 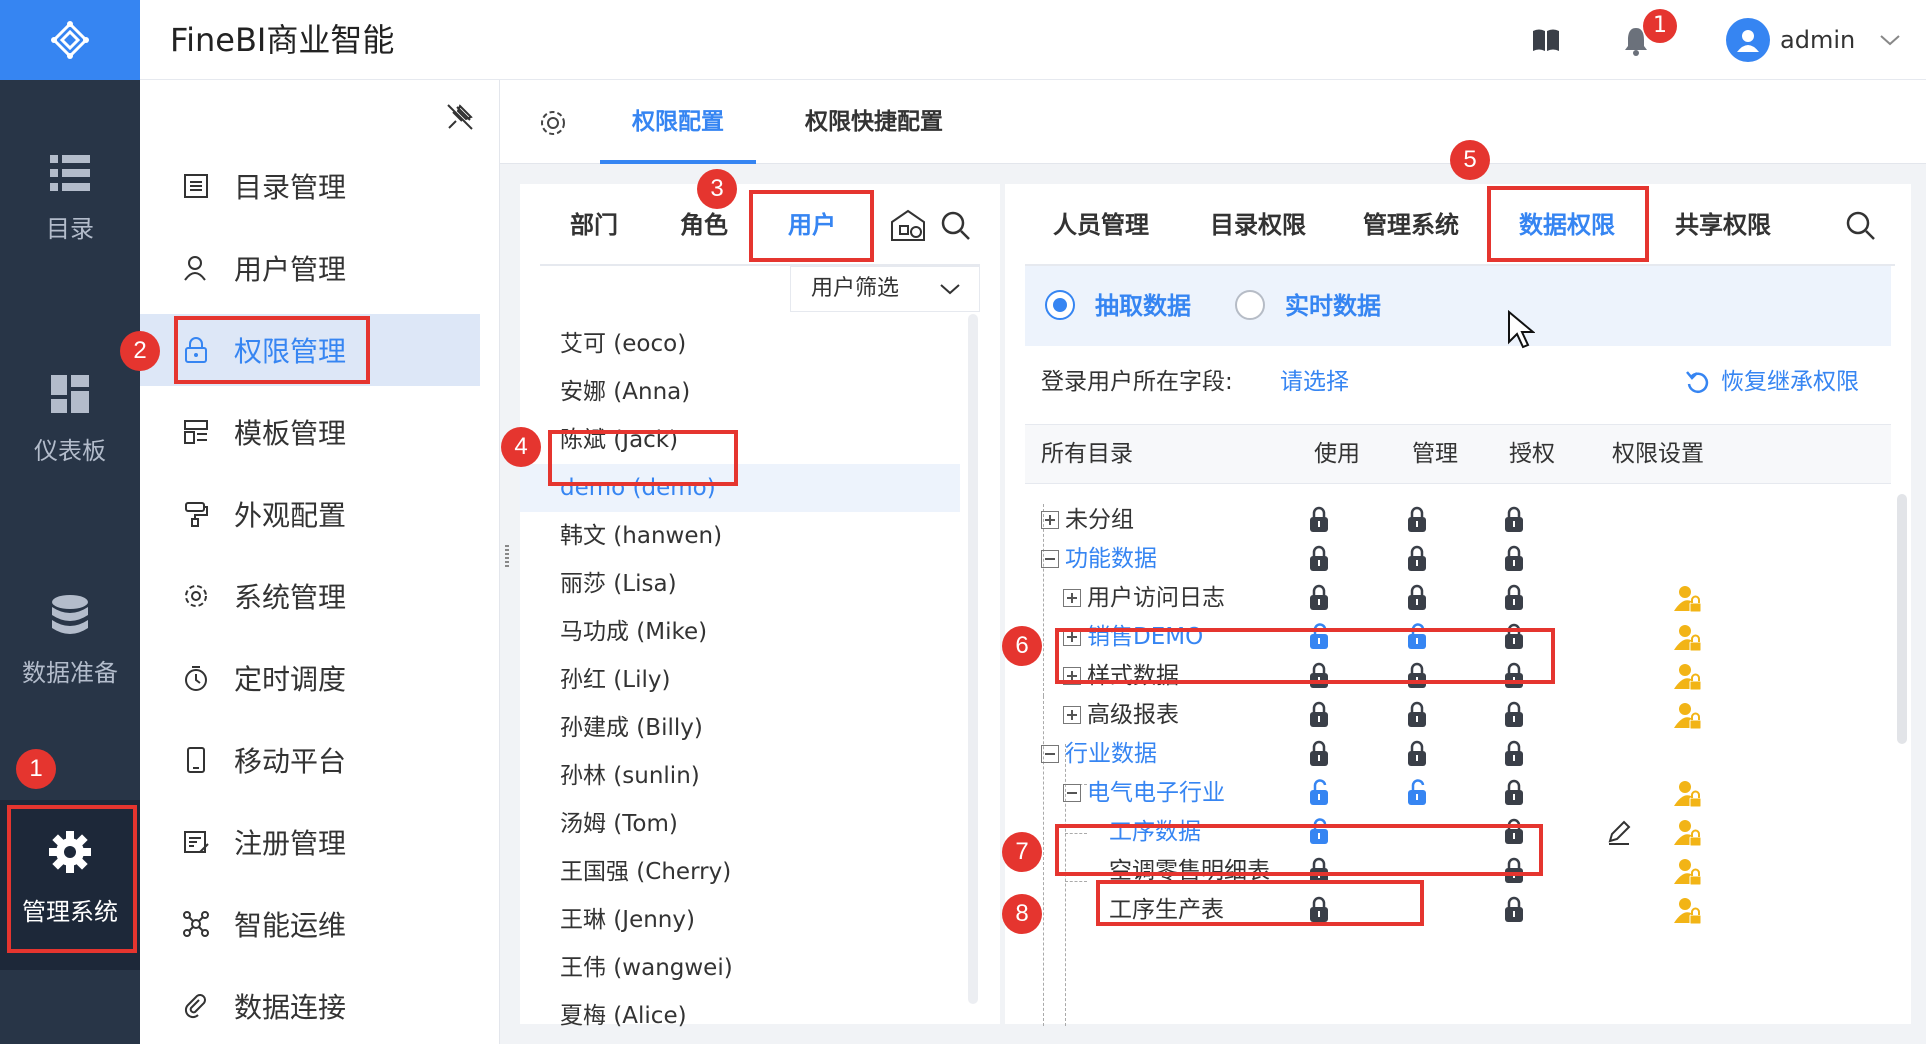 I want to click on realtime-data-radio, so click(x=1250, y=305).